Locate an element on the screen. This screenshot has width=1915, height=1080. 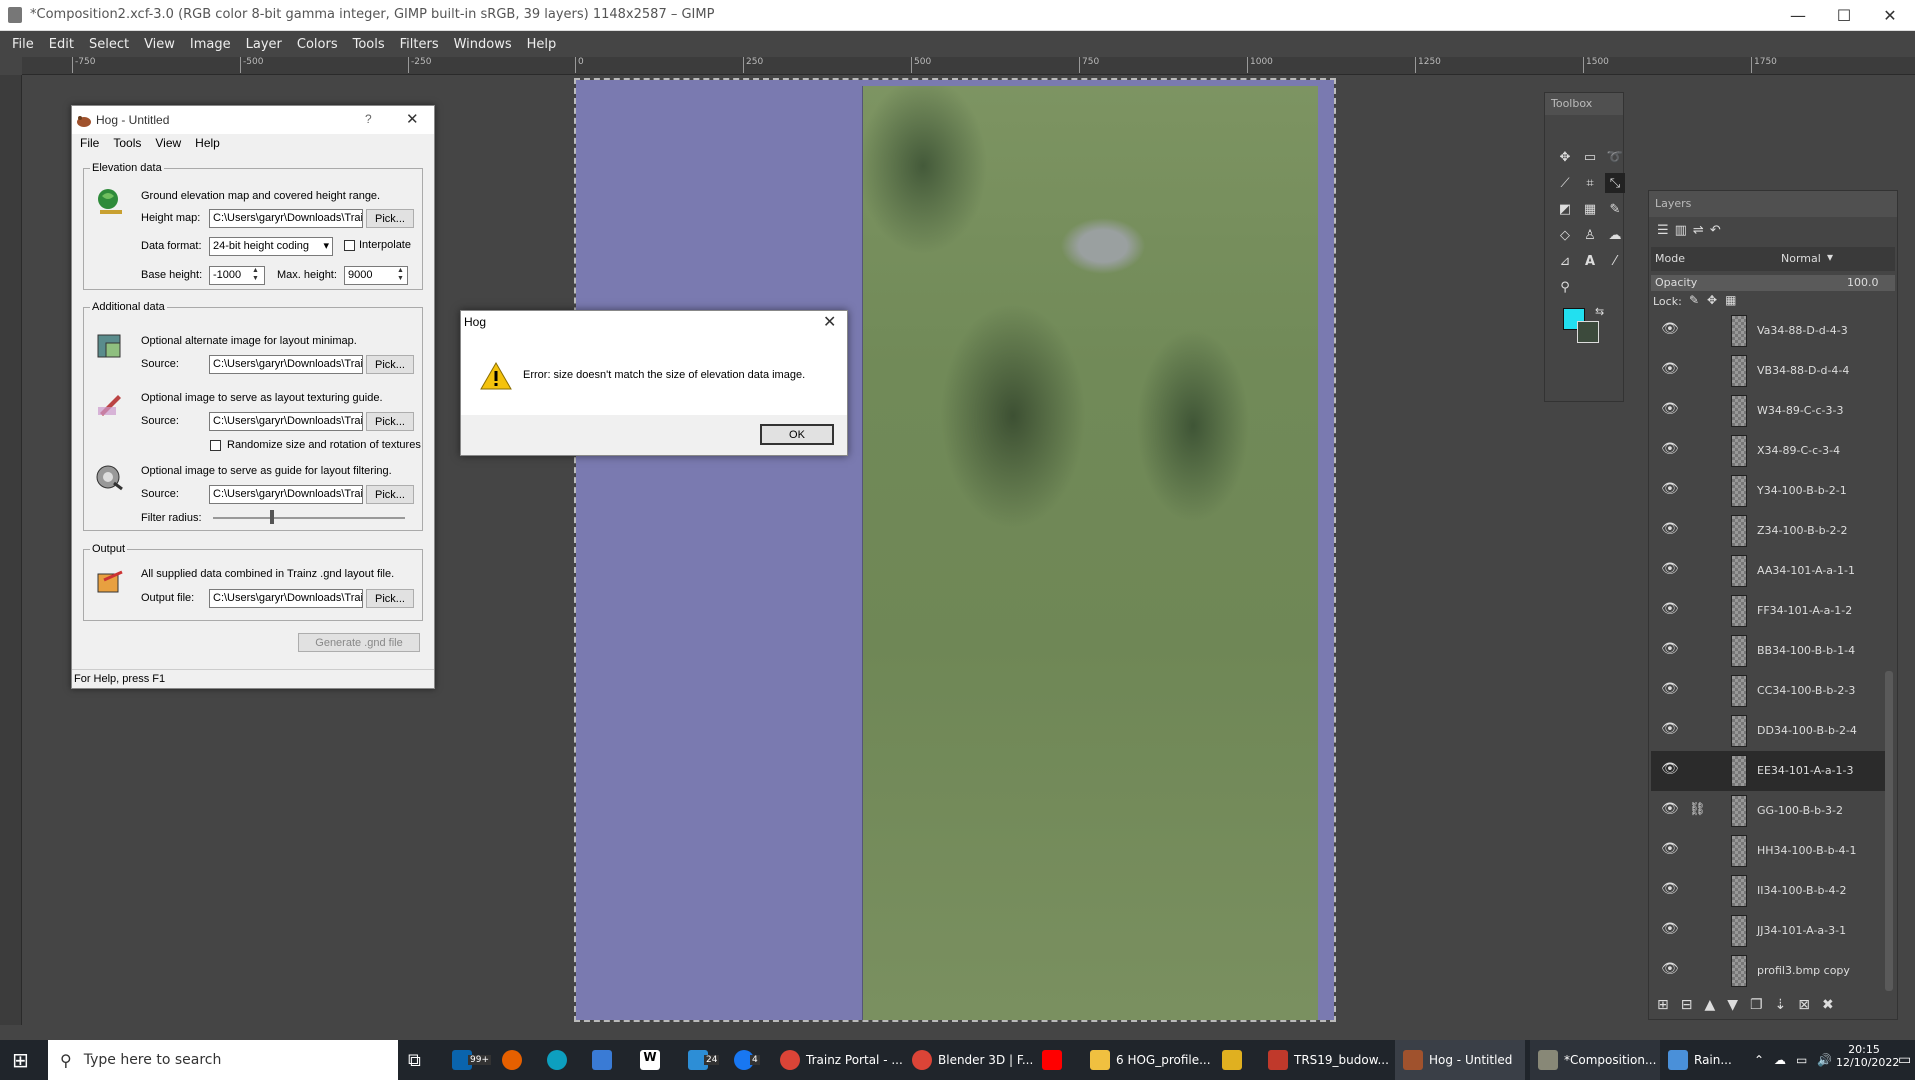
firefox-button is located at coordinates (515, 1060).